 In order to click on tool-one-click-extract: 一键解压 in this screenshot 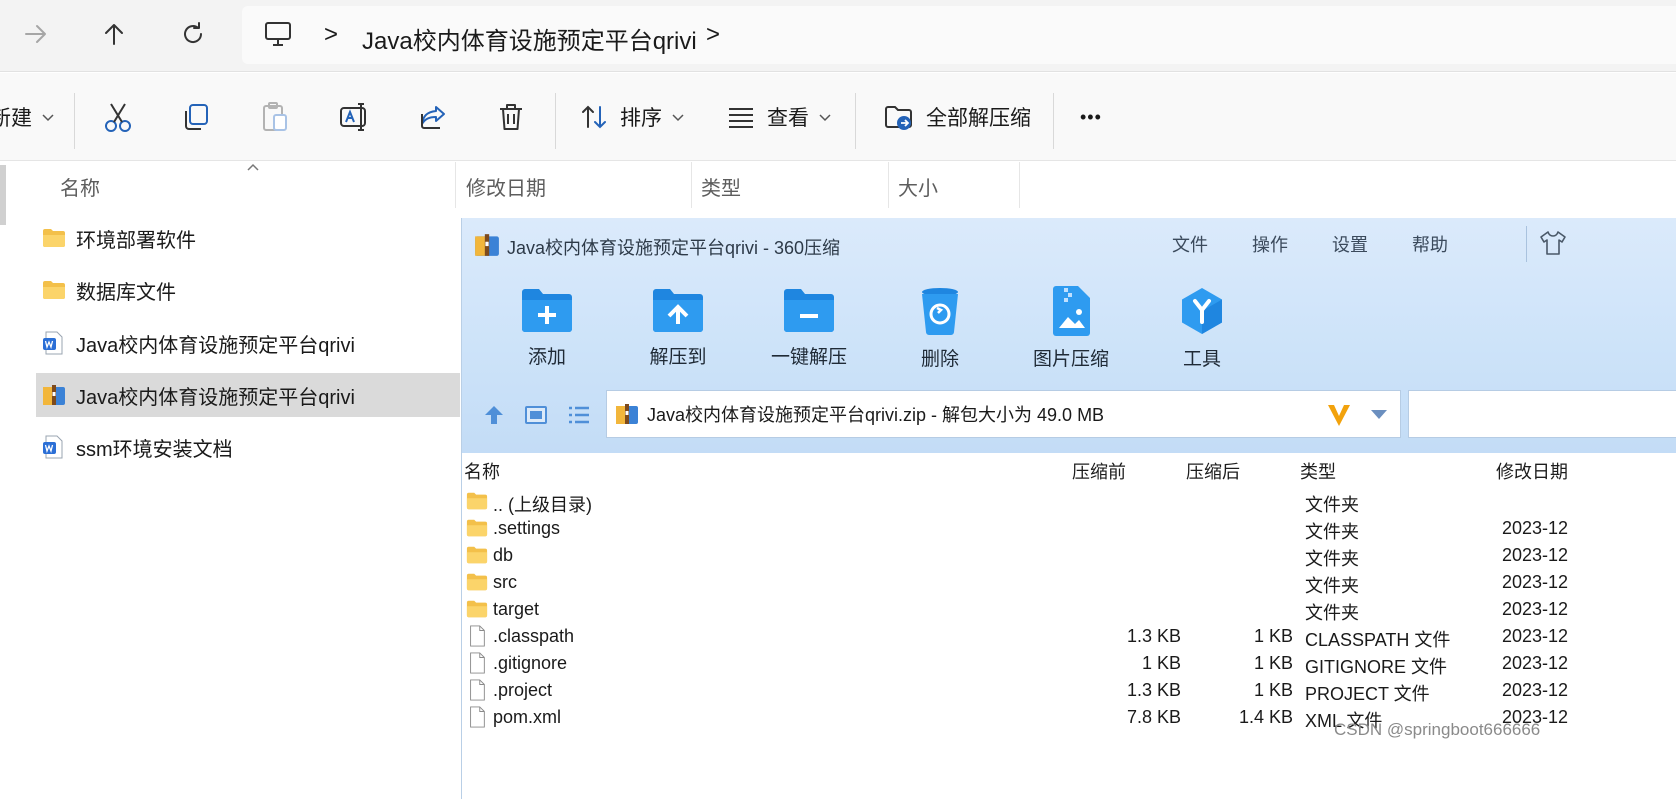, I will do `click(809, 327)`.